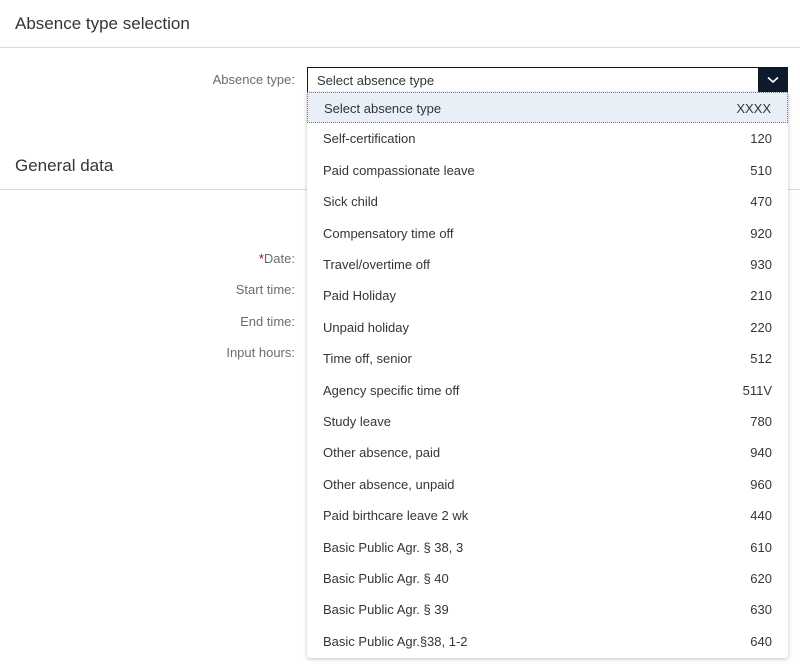 This screenshot has width=800, height=667. Describe the element at coordinates (761, 610) in the screenshot. I see `option-key: 630` at that location.